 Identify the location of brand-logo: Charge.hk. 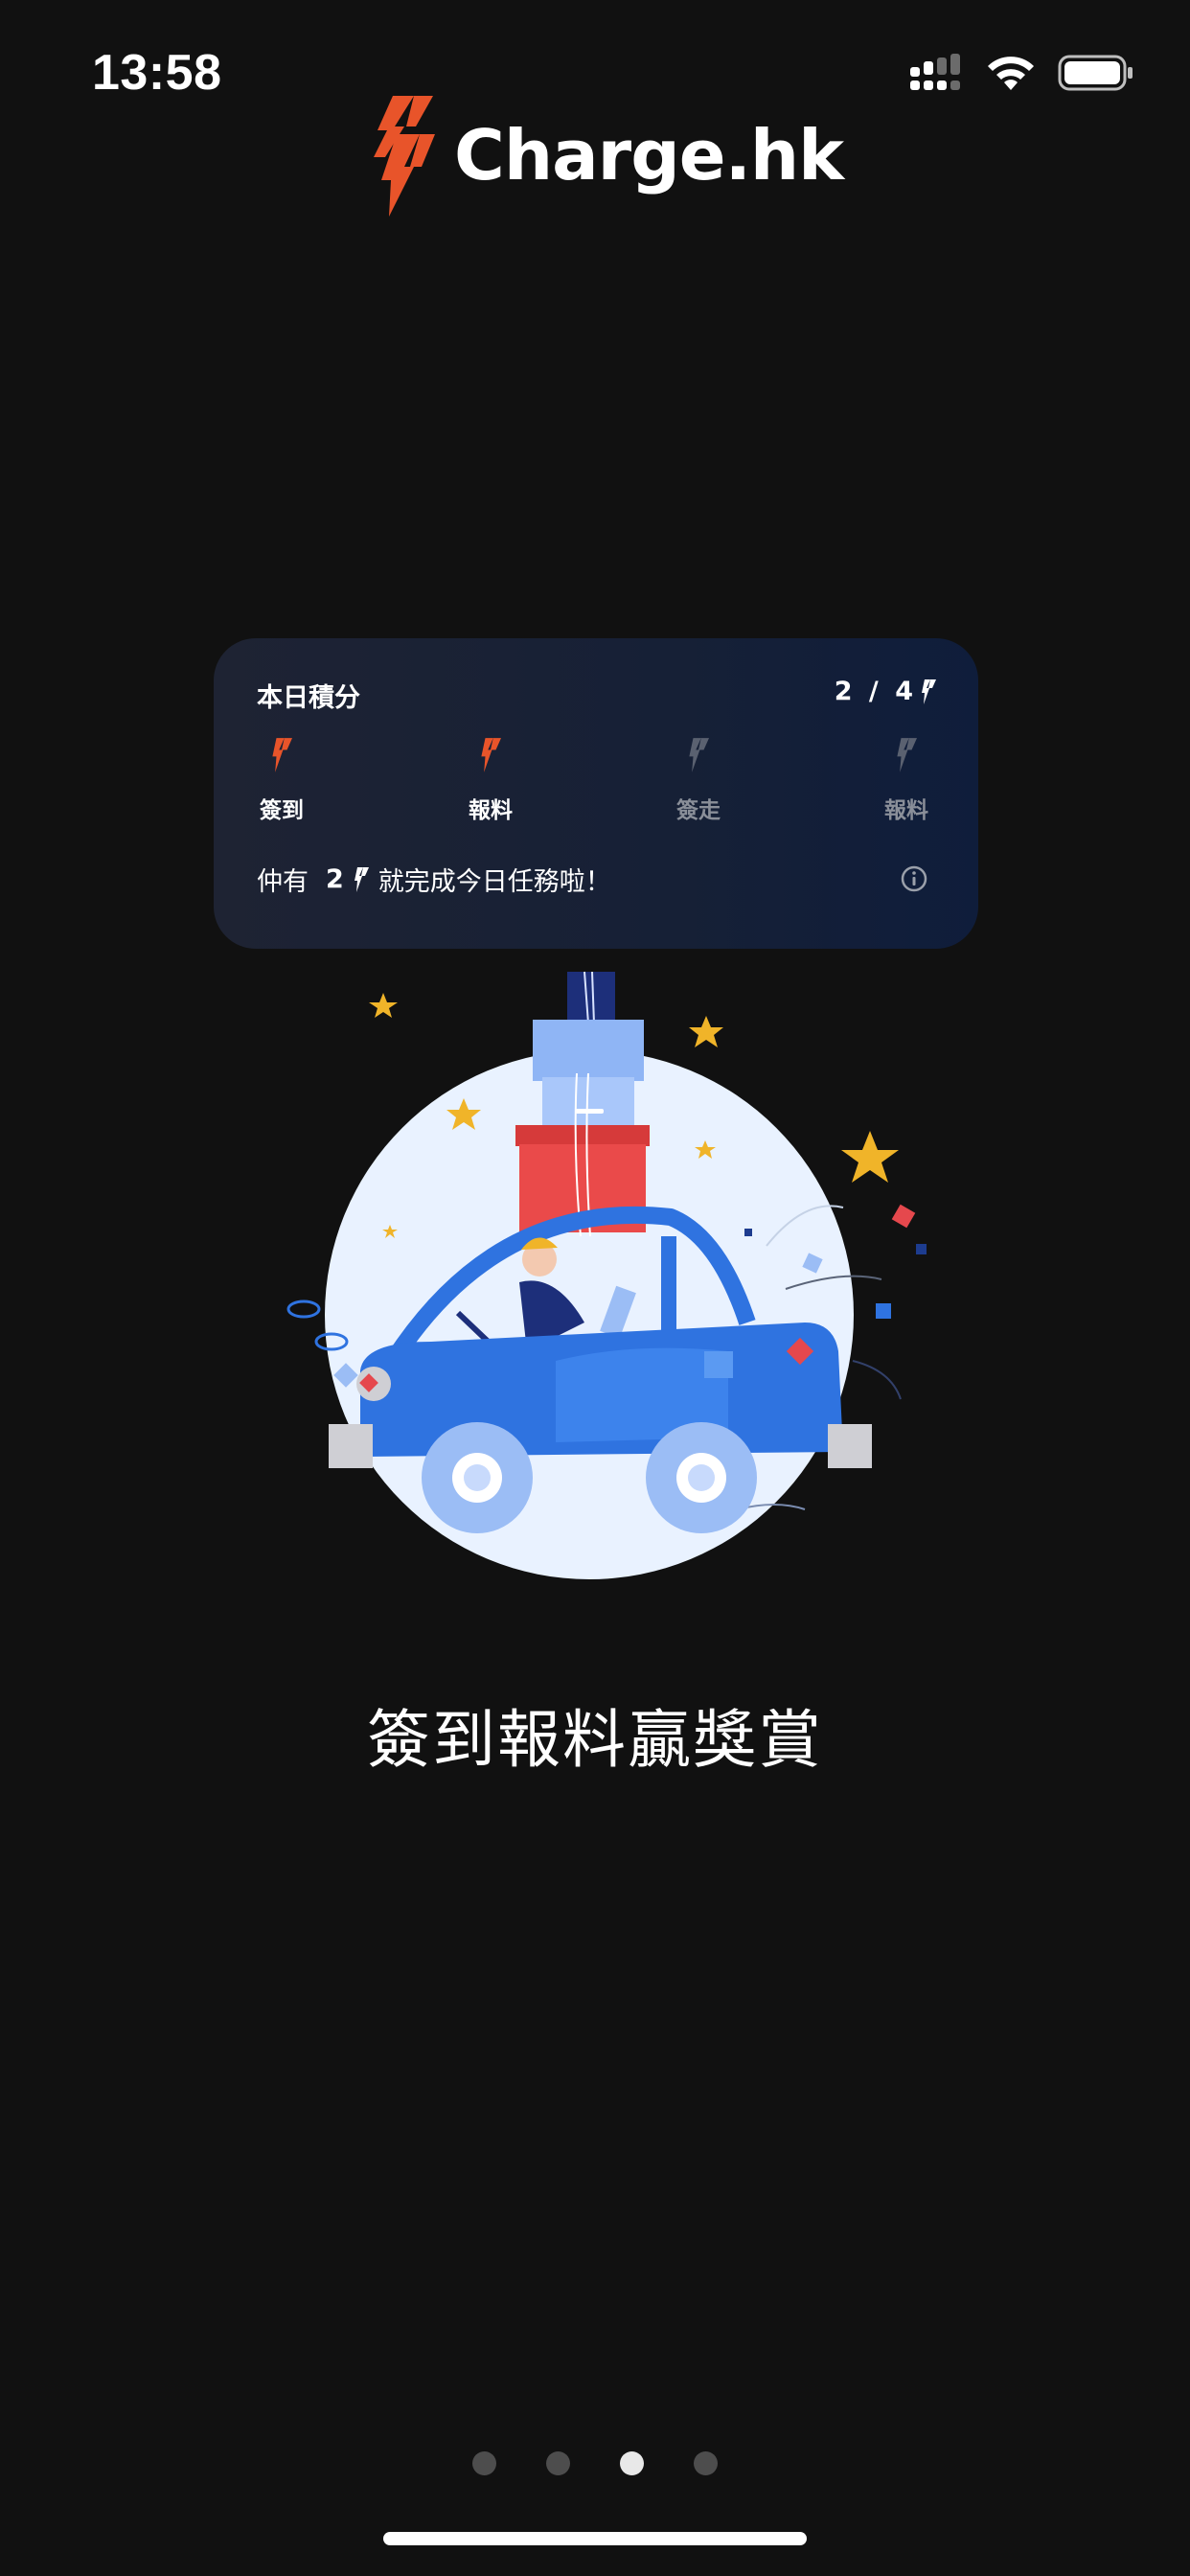
(605, 155).